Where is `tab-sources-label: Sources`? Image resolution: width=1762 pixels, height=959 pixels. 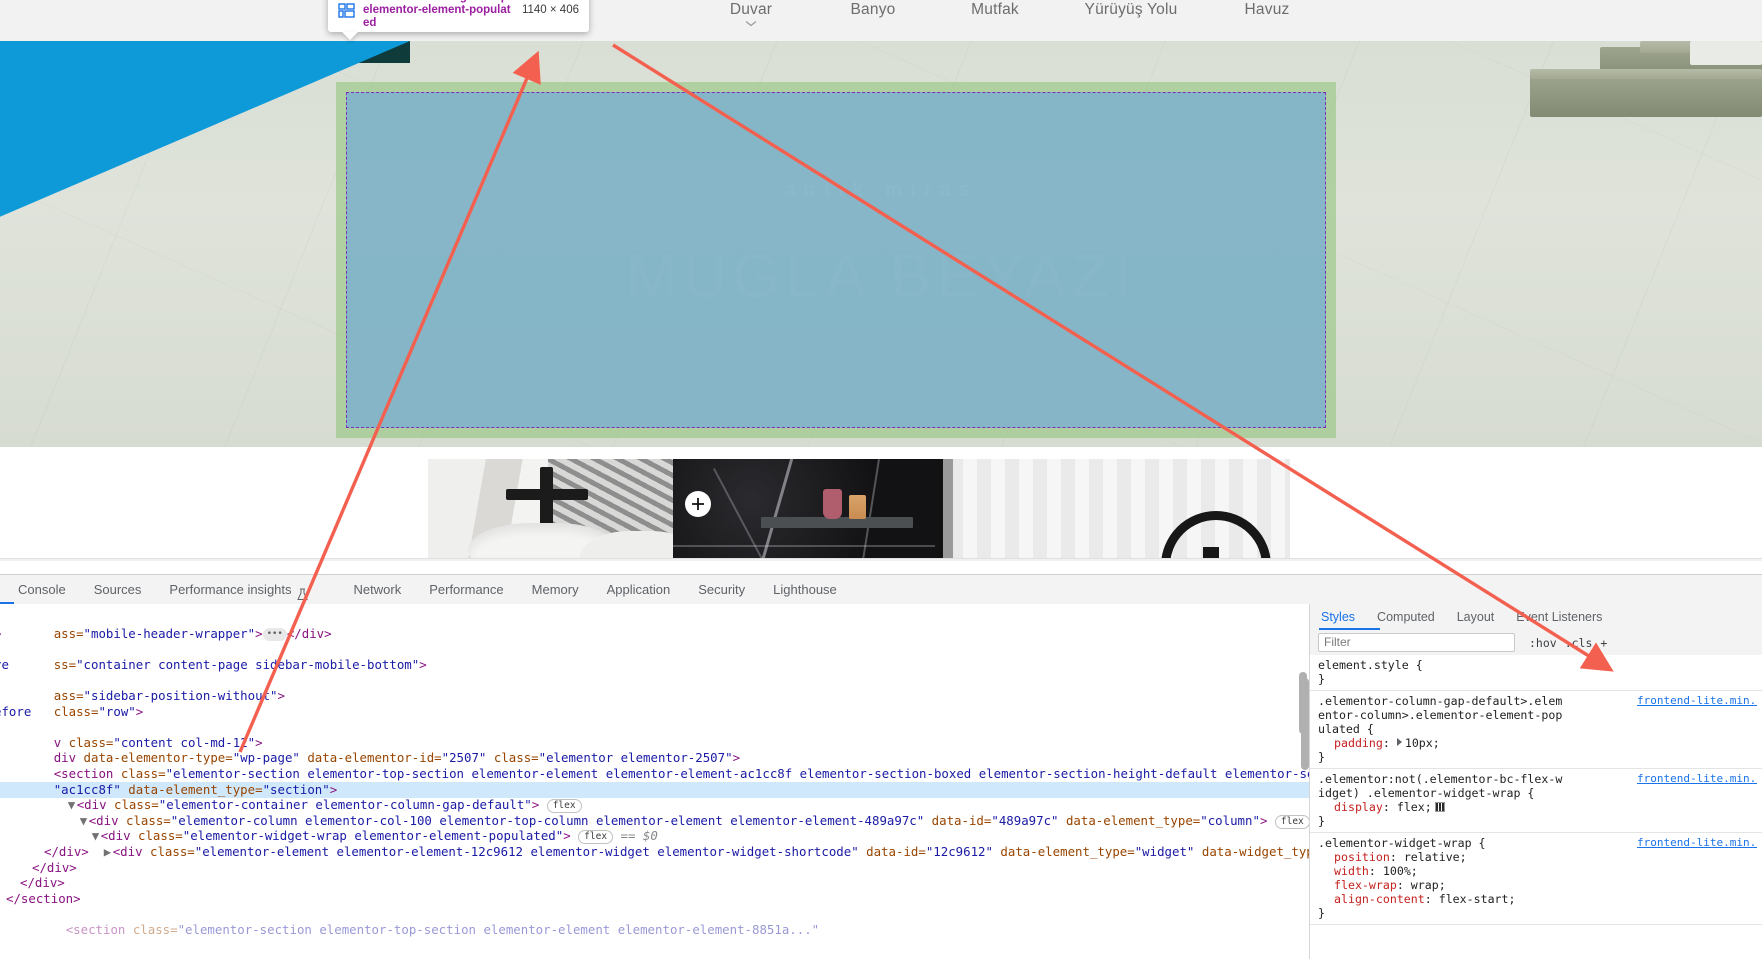
tab-sources-label: Sources is located at coordinates (117, 589).